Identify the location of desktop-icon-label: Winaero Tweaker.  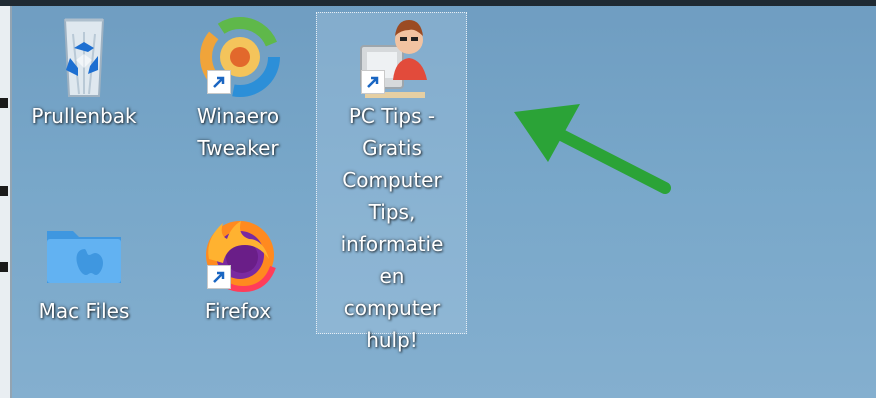
(238, 132).